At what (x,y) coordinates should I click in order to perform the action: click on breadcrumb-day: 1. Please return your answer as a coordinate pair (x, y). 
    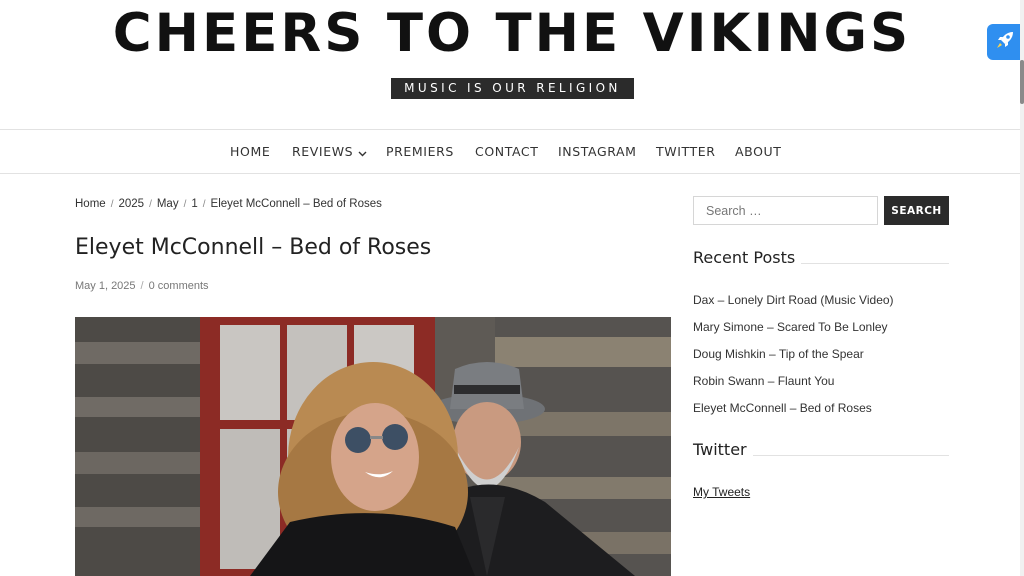
    Looking at the image, I should click on (194, 204).